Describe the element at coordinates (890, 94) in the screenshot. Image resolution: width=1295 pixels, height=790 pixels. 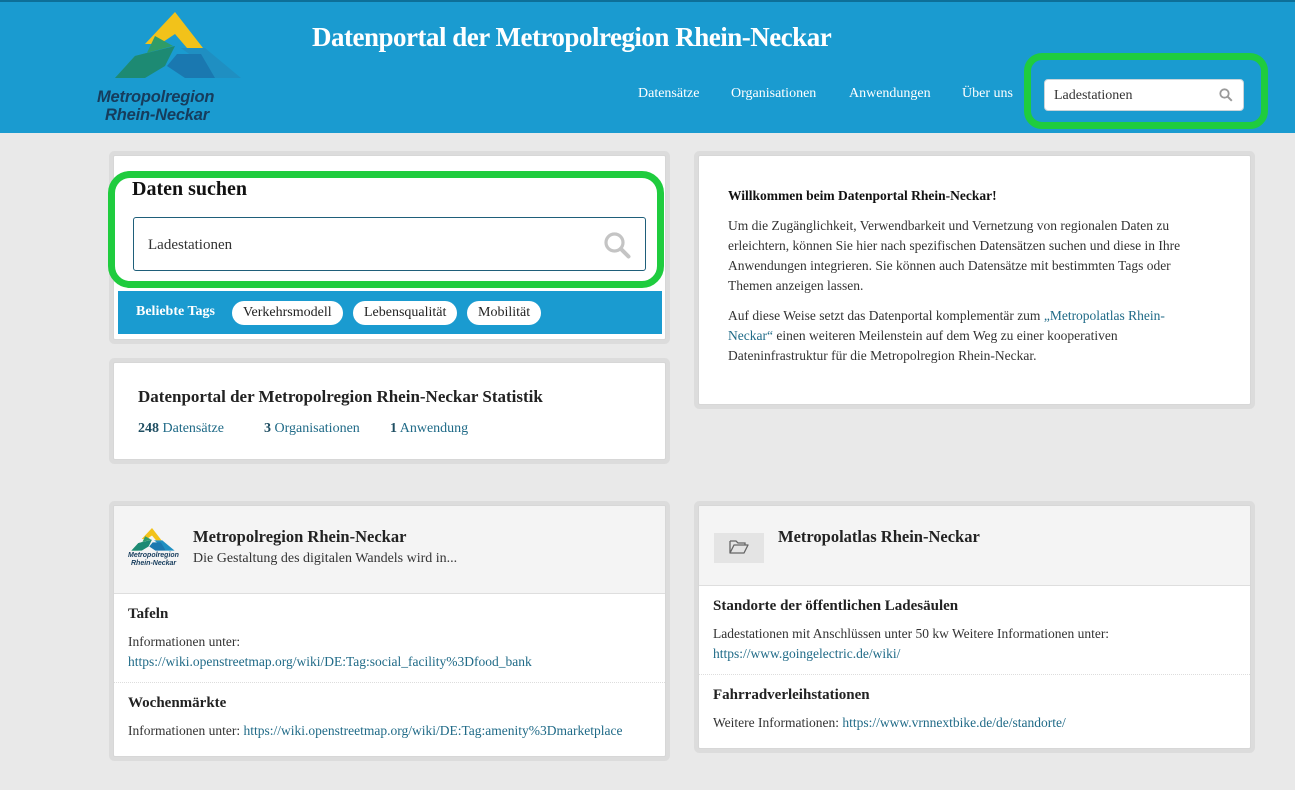
I see `nav-applications: Anwendungen` at that location.